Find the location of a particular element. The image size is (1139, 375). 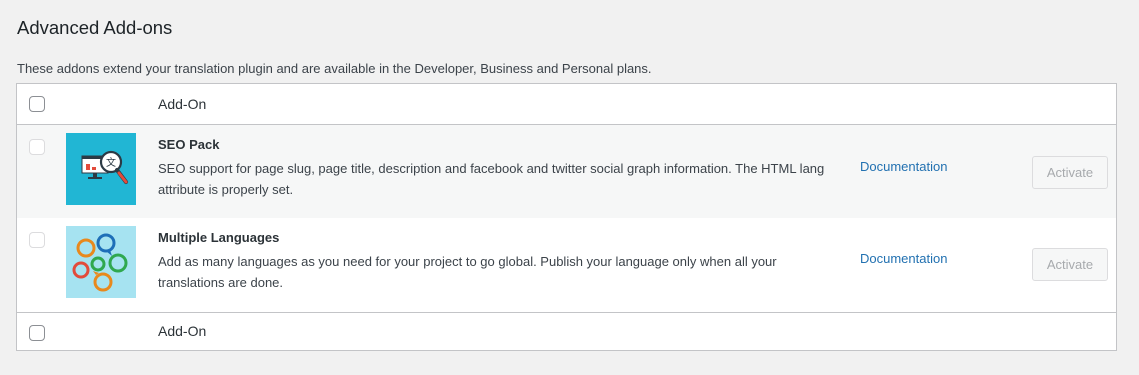

seo-pack-icon: 文 is located at coordinates (101, 169).